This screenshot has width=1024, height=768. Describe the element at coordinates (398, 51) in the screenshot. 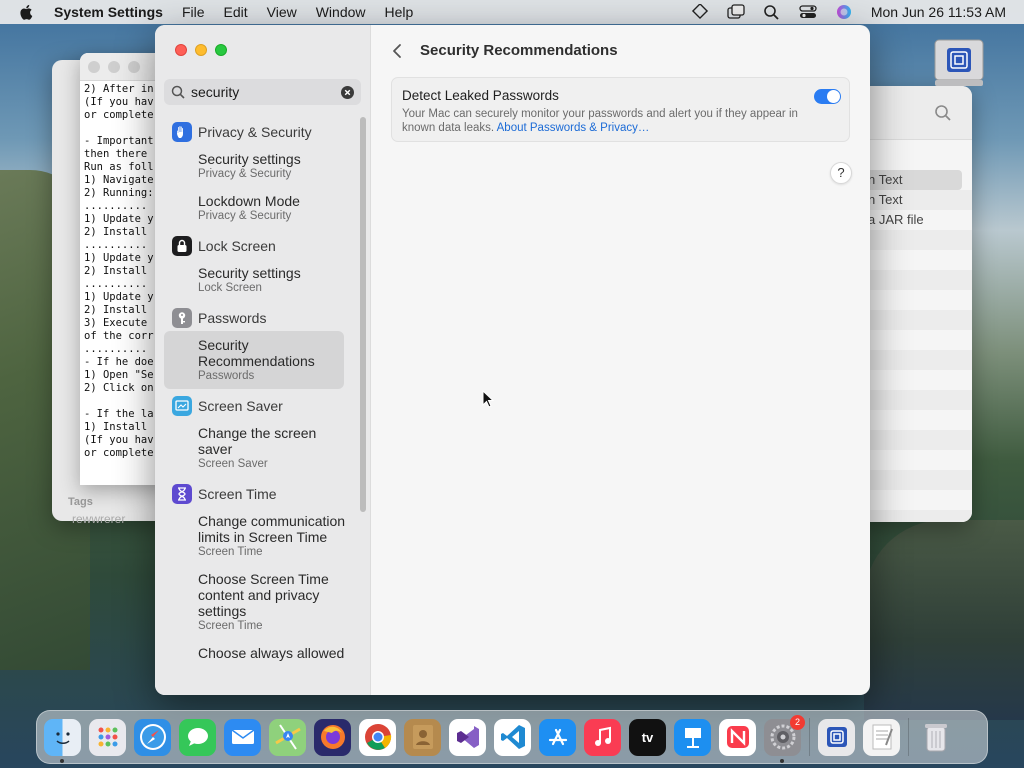

I see `back-chevron-icon` at that location.